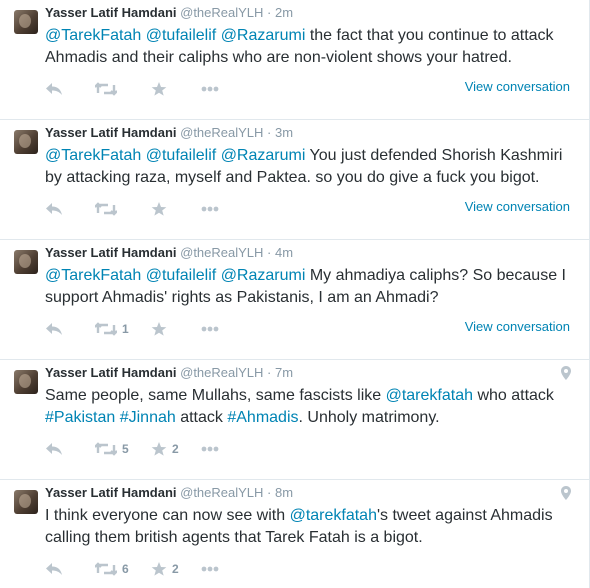 Image resolution: width=590 pixels, height=588 pixels. Describe the element at coordinates (284, 12) in the screenshot. I see `tweet-timestamp: 2m` at that location.